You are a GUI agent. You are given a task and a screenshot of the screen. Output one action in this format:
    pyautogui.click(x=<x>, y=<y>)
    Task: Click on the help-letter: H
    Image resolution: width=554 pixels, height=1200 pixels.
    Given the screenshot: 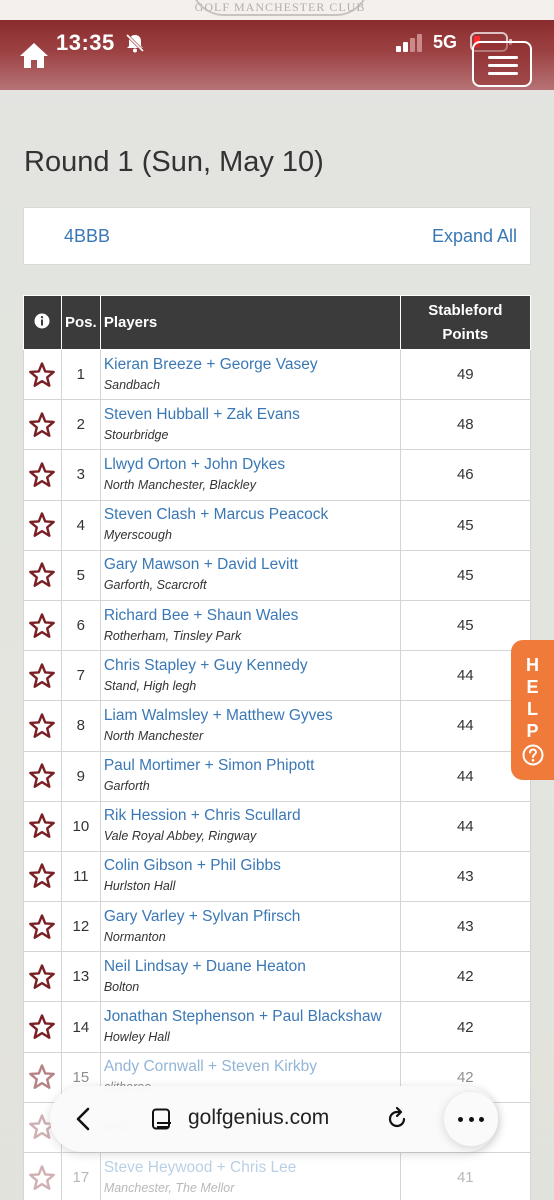 What is the action you would take?
    pyautogui.click(x=532, y=665)
    